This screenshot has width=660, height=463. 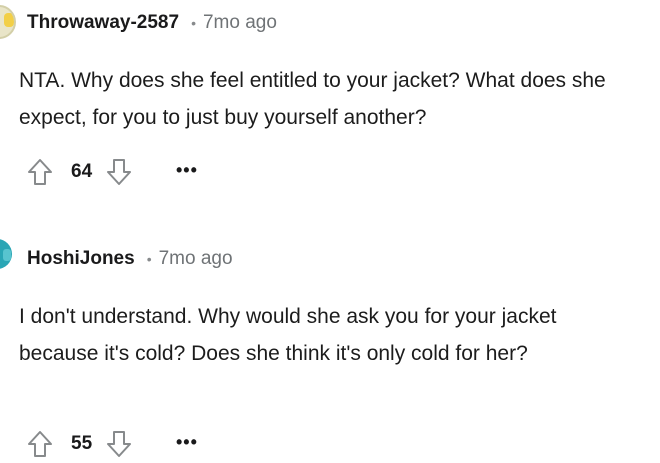 I want to click on comment-header: Throwaway-2587 • 7mo ago, so click(x=152, y=23).